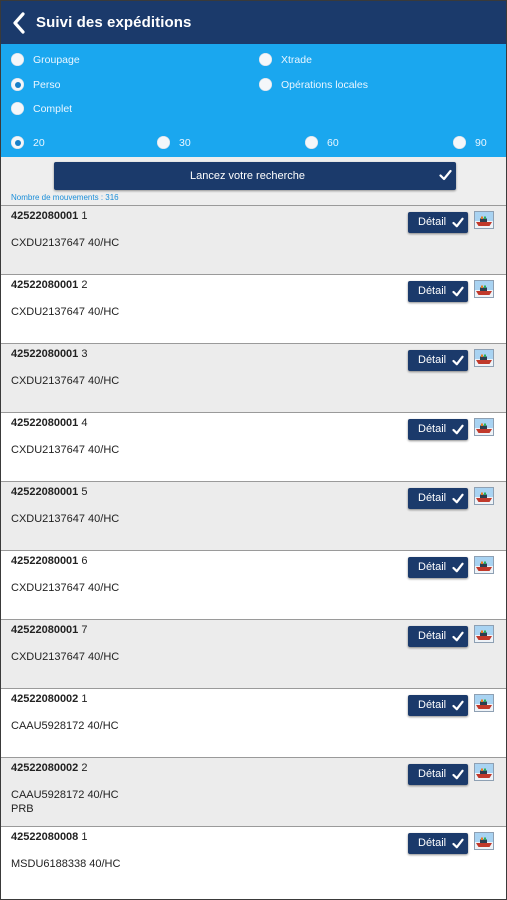 The width and height of the screenshot is (507, 900). What do you see at coordinates (49, 768) in the screenshot?
I see `shipment-reference: 42522080002 2` at bounding box center [49, 768].